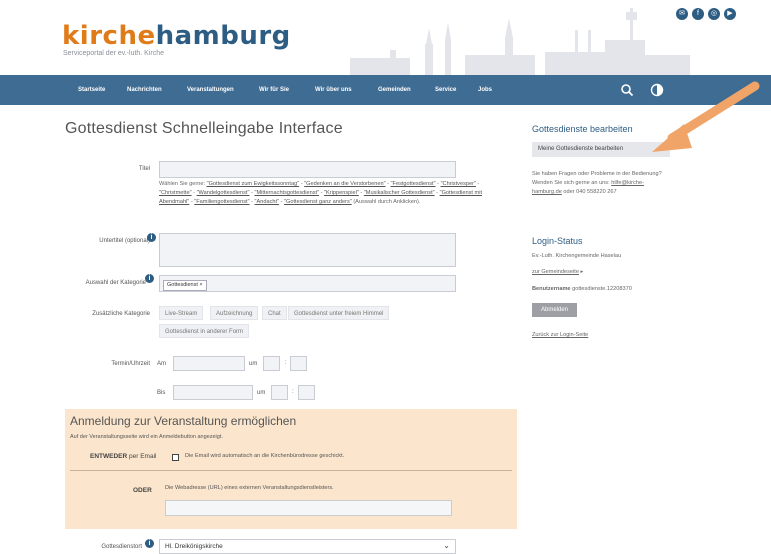 Image resolution: width=771 pixels, height=554 pixels. Describe the element at coordinates (183, 421) in the screenshot. I see `registration-title: Anmeldung zur Veranstaltung ermöglichen` at that location.